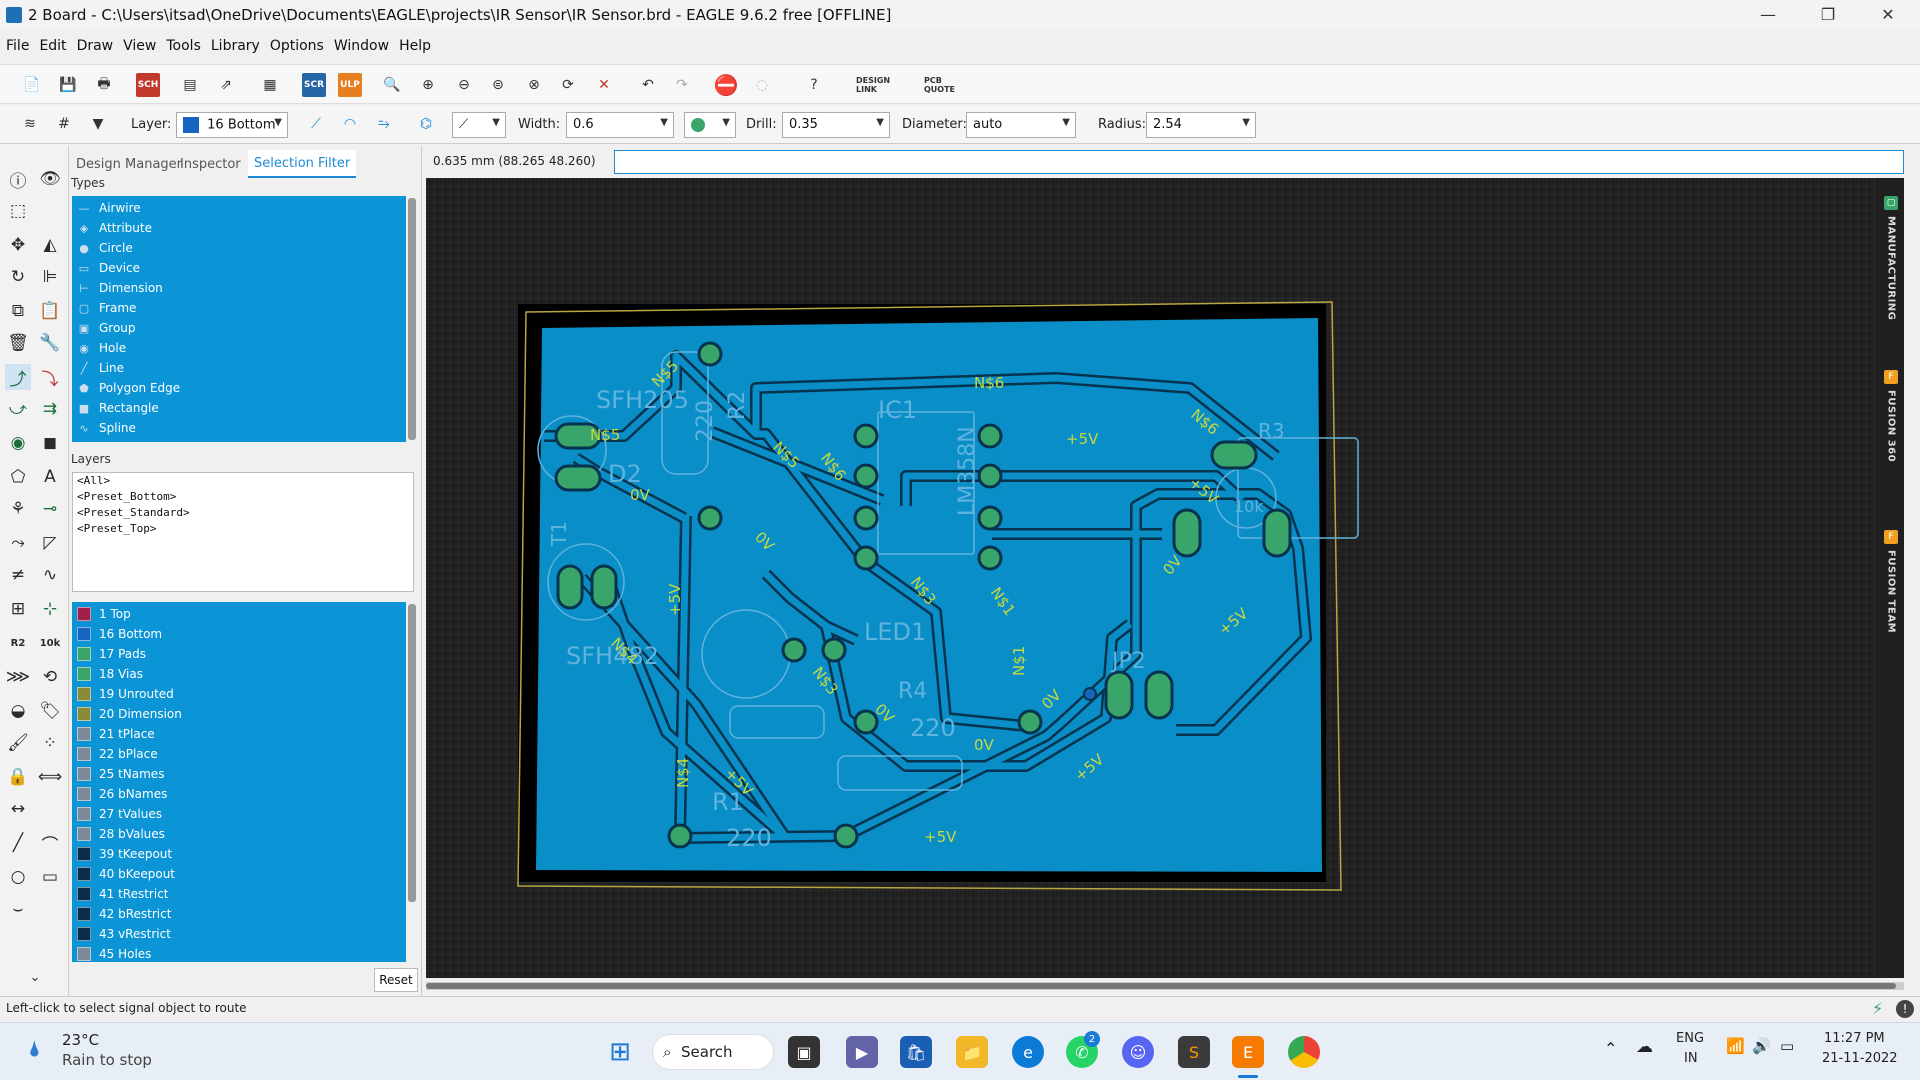 This screenshot has width=1920, height=1080. Describe the element at coordinates (18, 777) in the screenshot. I see `padlock-icon: 🔒` at that location.